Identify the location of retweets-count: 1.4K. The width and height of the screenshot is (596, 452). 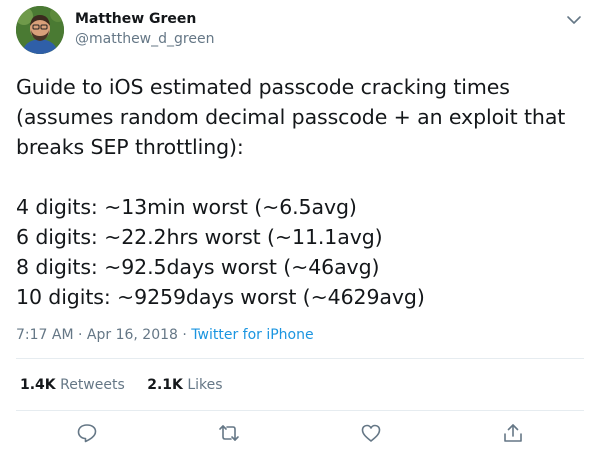
(38, 385).